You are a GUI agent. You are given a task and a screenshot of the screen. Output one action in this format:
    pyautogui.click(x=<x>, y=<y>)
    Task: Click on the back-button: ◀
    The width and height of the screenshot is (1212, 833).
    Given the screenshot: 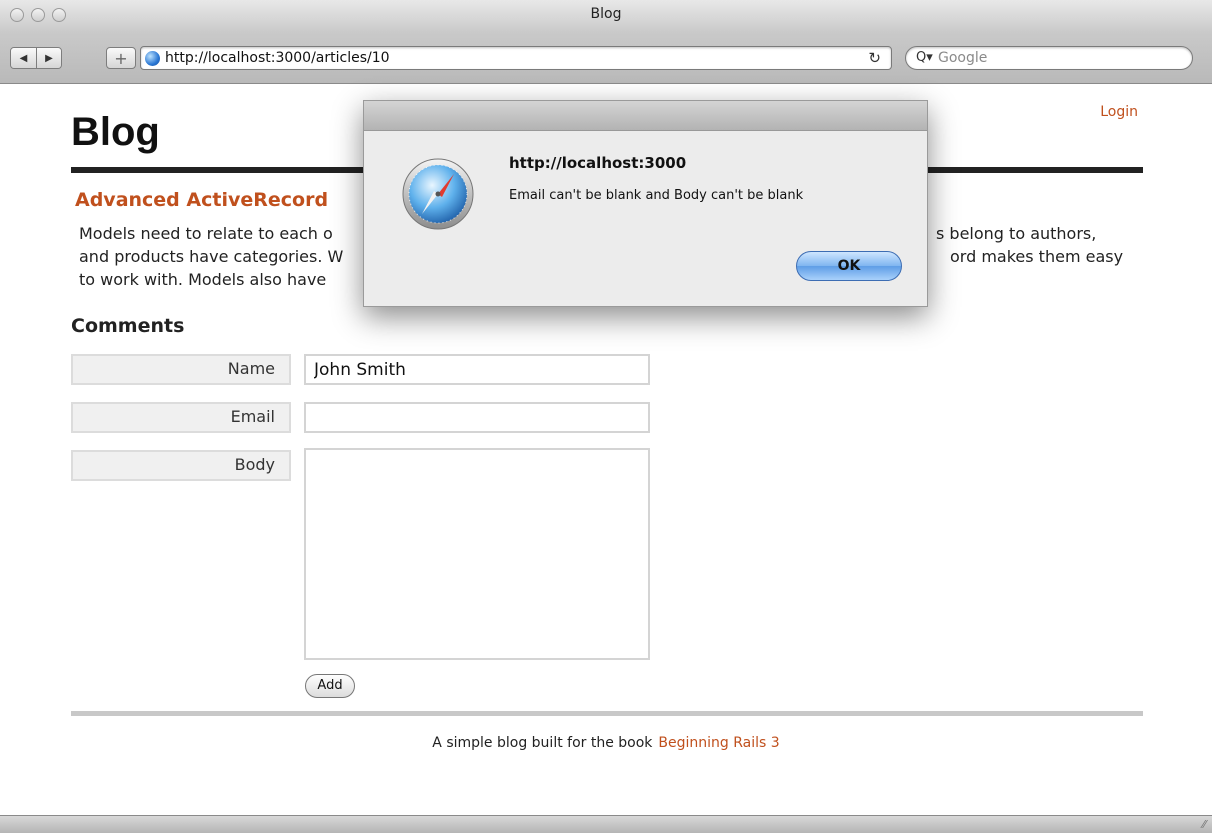 What is the action you would take?
    pyautogui.click(x=23, y=58)
    